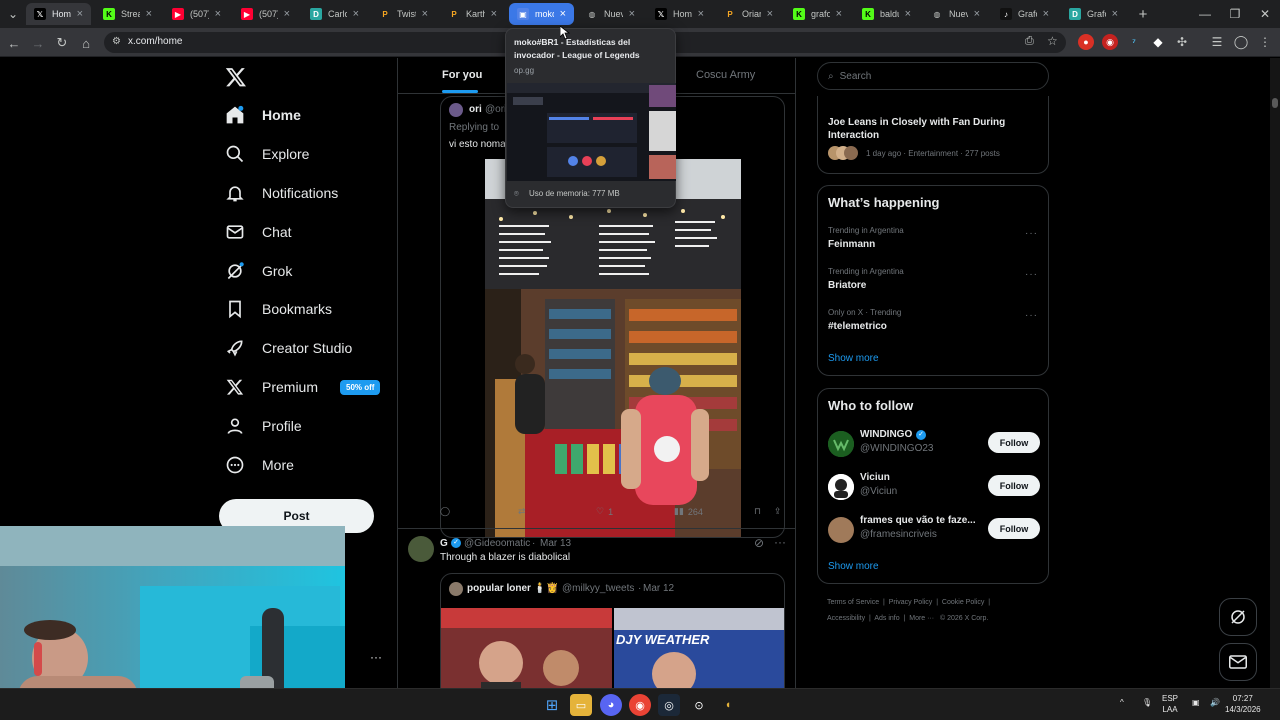 This screenshot has height=720, width=1280. I want to click on browser-tab: Kgrafo ×, so click(817, 14).